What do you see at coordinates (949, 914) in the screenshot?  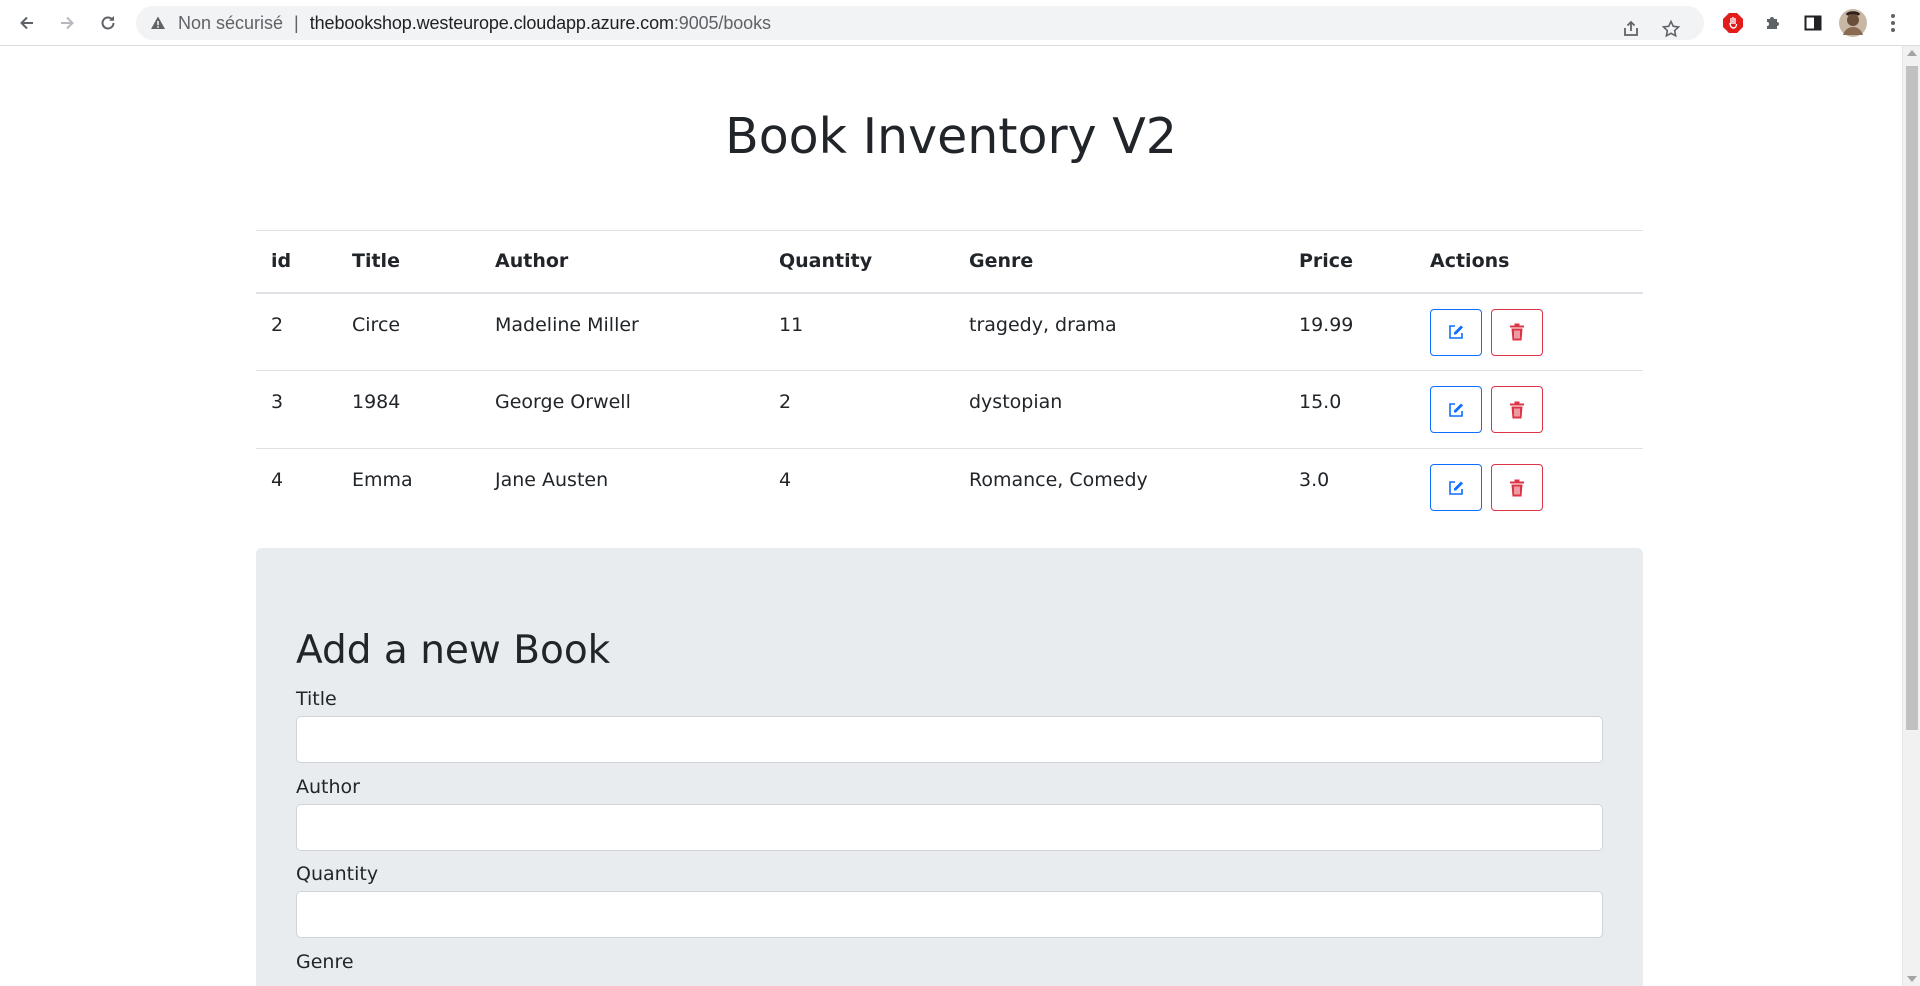 I see `quantity-input` at bounding box center [949, 914].